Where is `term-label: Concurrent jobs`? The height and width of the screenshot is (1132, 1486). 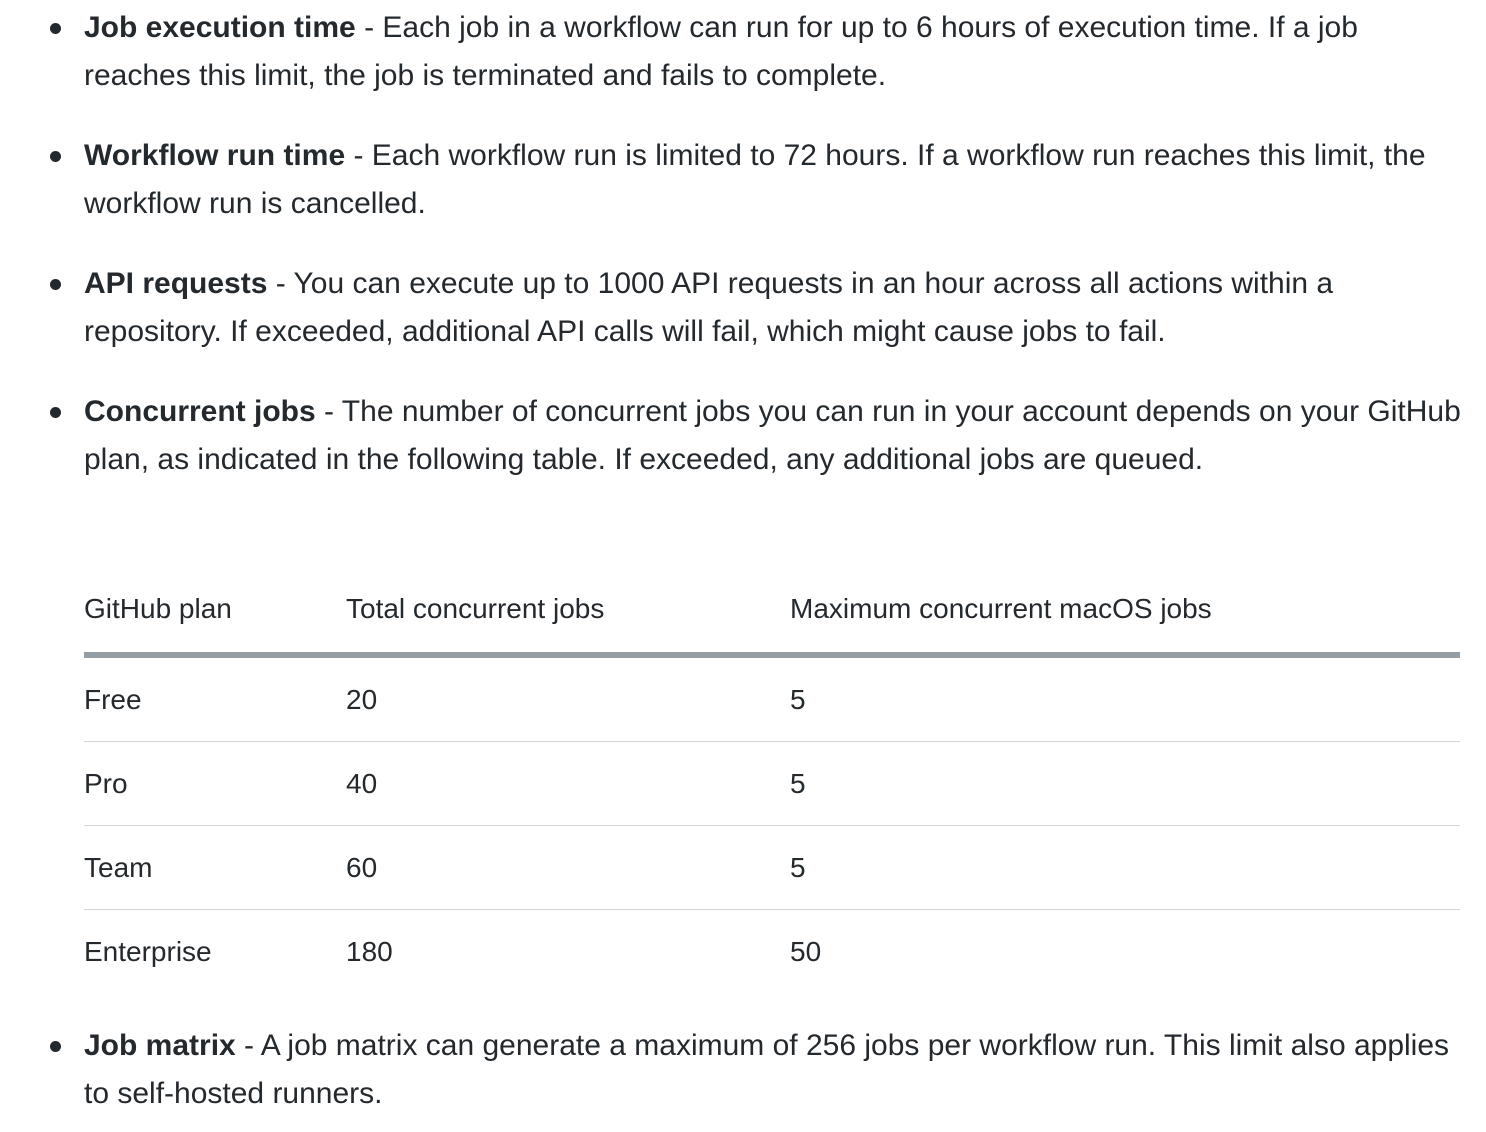
term-label: Concurrent jobs is located at coordinates (200, 411).